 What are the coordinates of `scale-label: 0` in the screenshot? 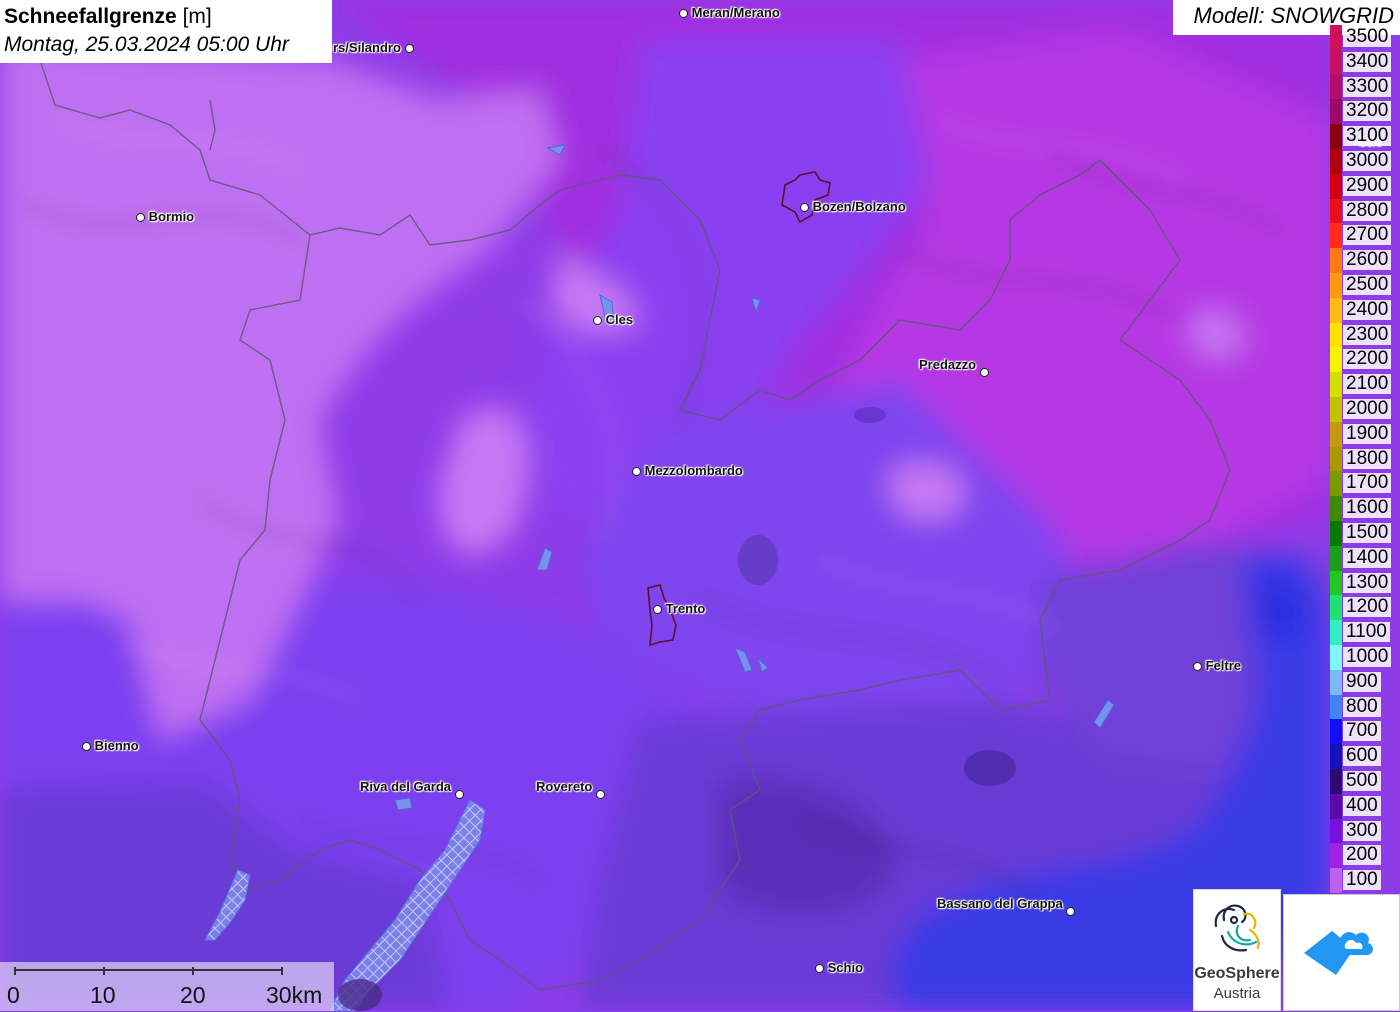 It's located at (13, 995).